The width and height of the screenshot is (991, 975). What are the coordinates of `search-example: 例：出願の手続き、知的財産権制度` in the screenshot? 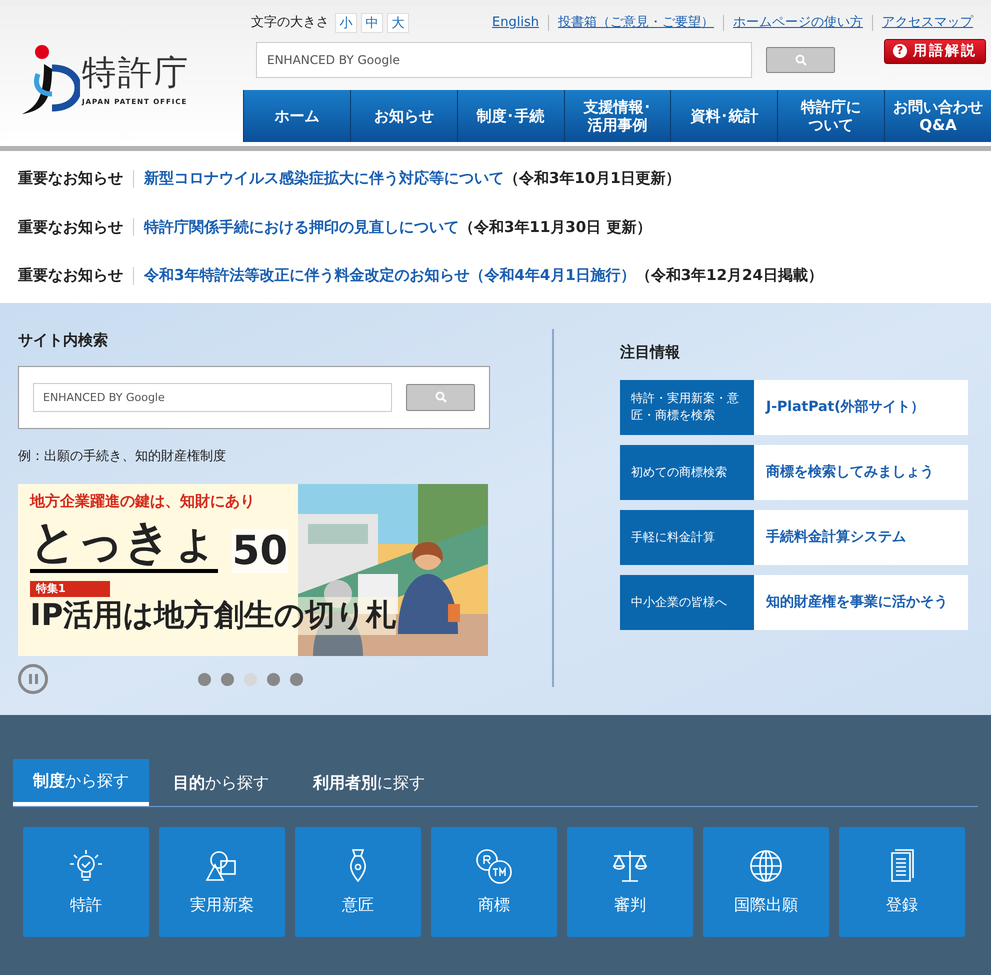 It's located at (122, 457).